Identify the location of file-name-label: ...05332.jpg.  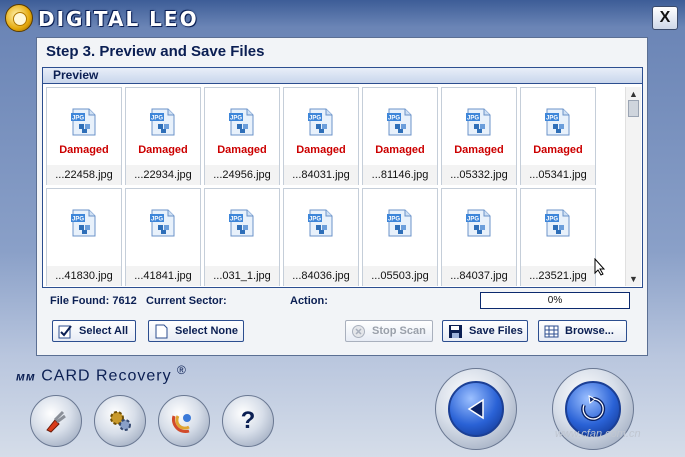
(479, 175).